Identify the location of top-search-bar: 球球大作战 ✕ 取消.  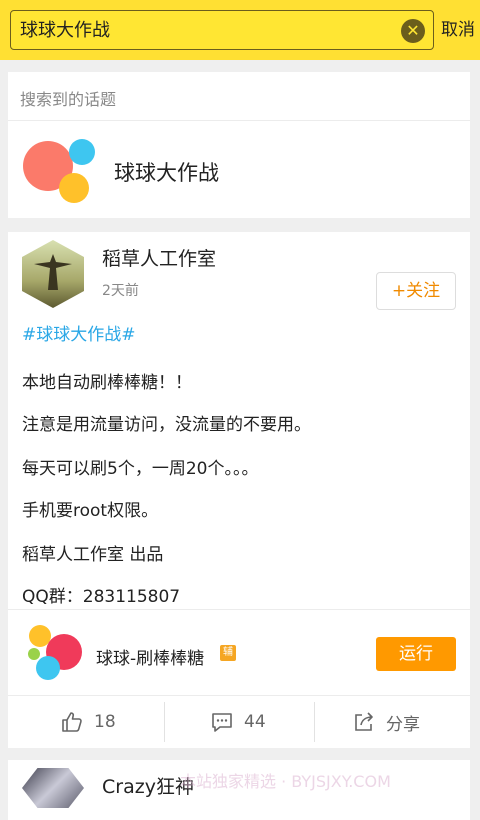
(240, 30).